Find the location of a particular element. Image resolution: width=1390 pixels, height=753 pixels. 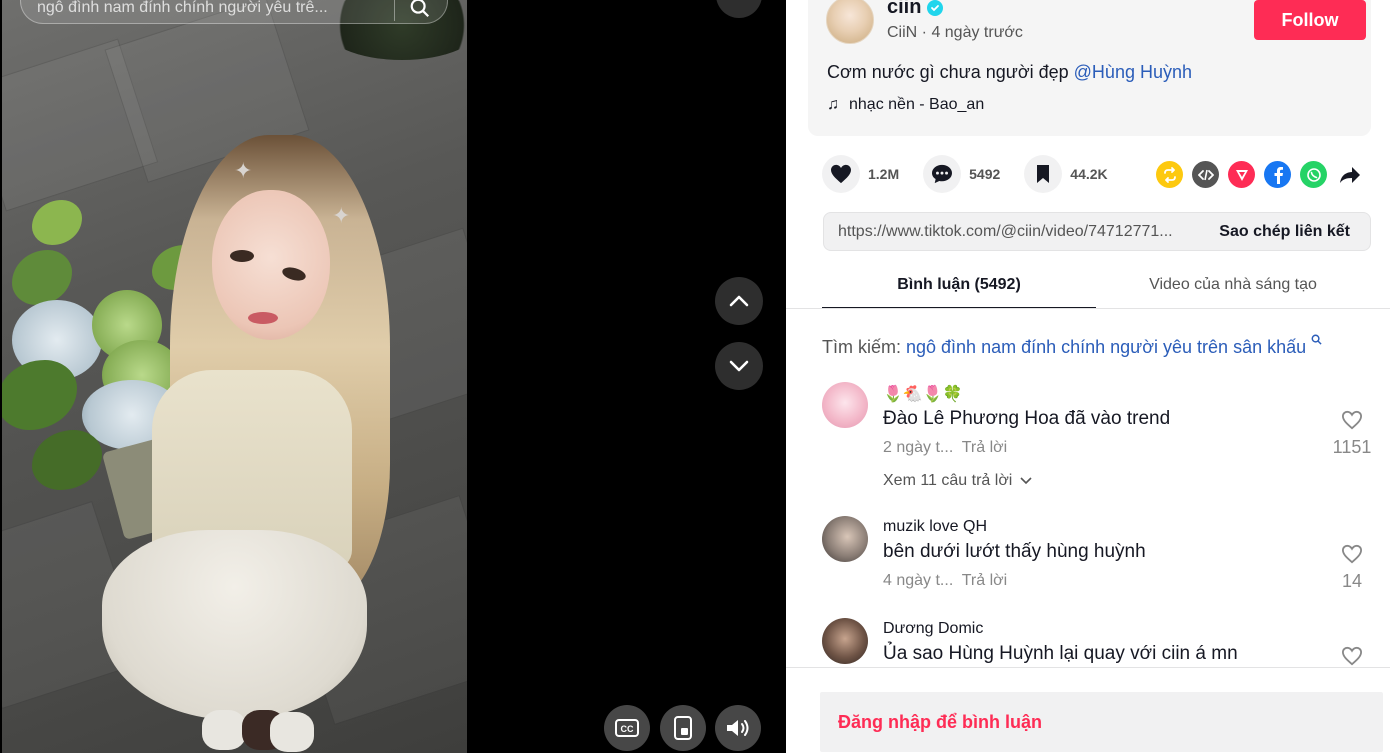

bookmark-icon is located at coordinates (1043, 174).